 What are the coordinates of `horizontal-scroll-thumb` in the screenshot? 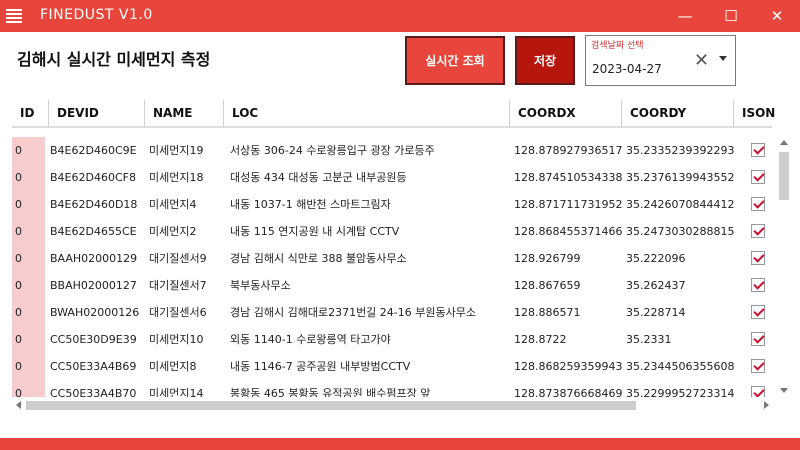 It's located at (331, 405).